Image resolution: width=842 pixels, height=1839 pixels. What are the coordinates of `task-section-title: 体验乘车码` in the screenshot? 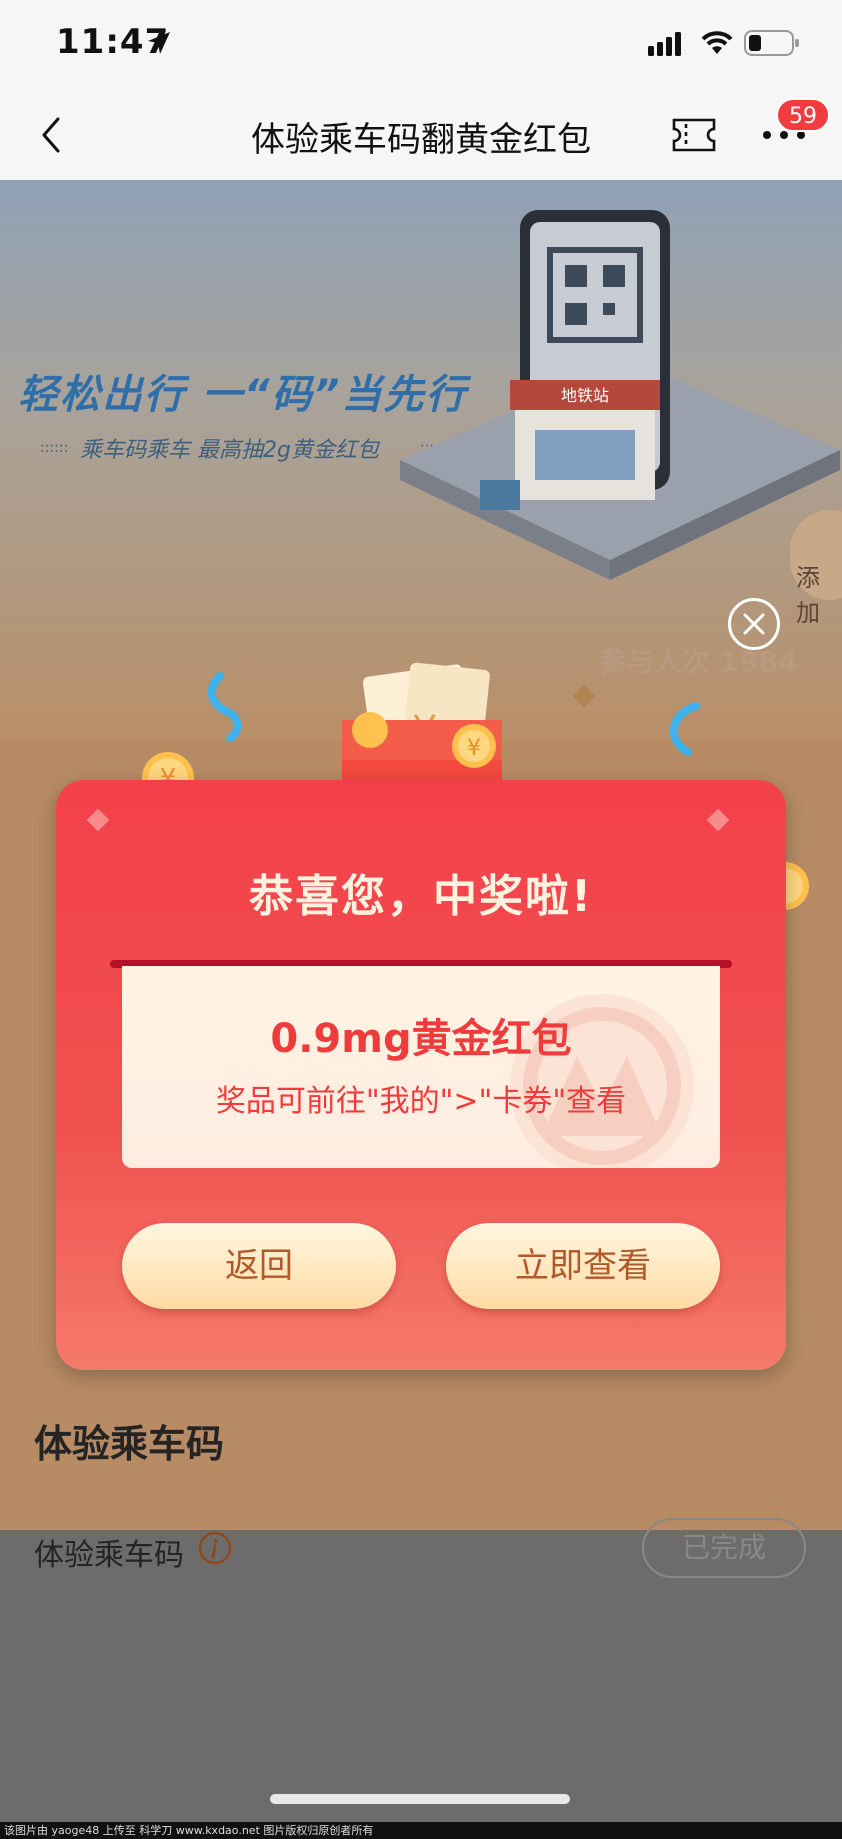 It's located at (129, 1444).